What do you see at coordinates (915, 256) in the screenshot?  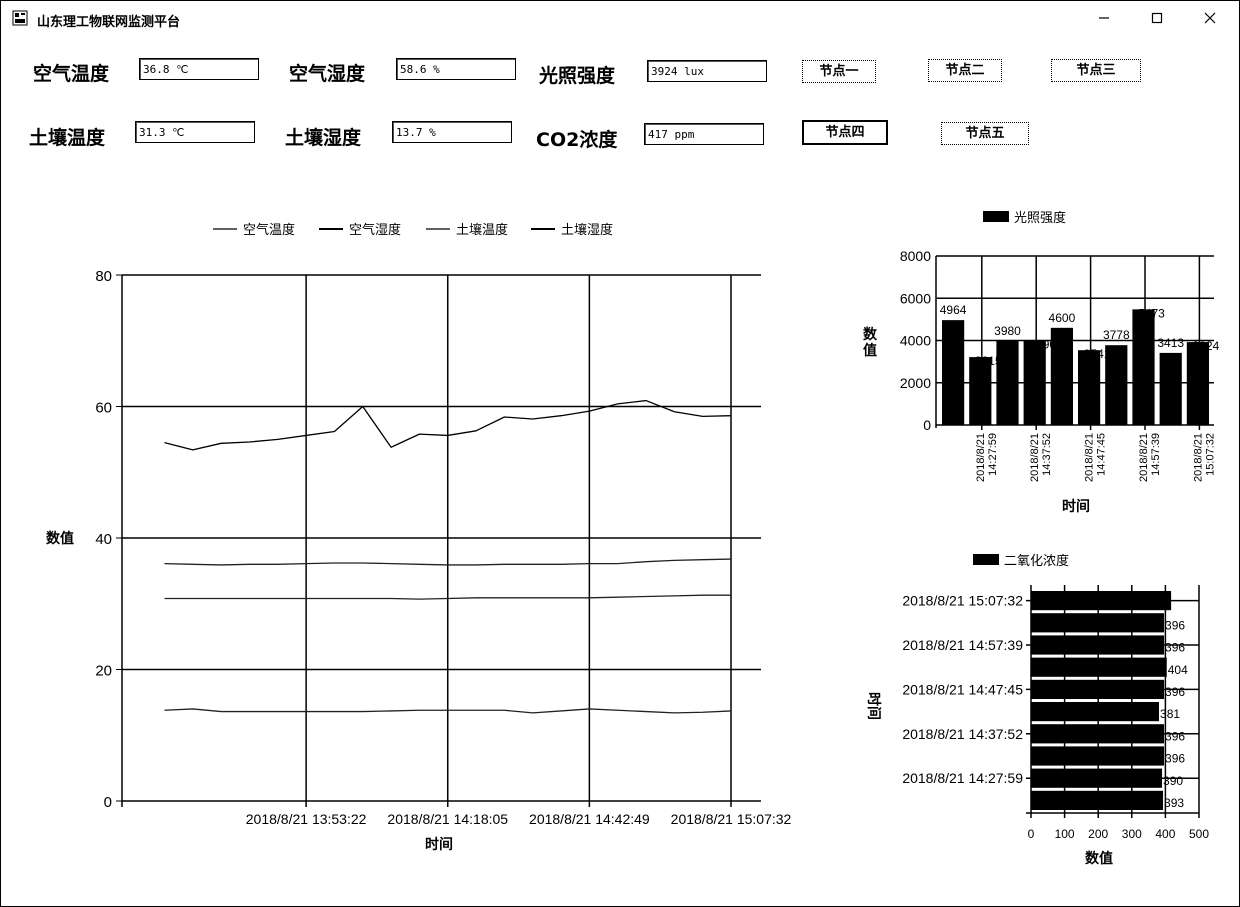 I see `y-tick-label: 8000` at bounding box center [915, 256].